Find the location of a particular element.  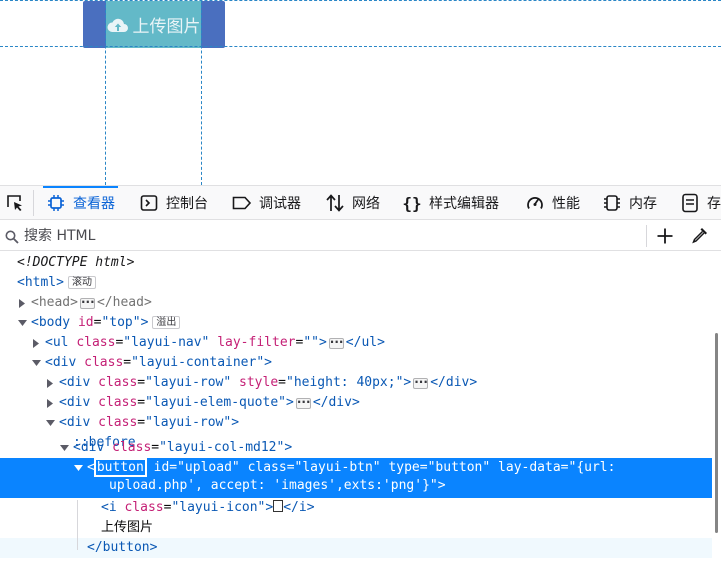

body-id-value: "top" is located at coordinates (121, 322).